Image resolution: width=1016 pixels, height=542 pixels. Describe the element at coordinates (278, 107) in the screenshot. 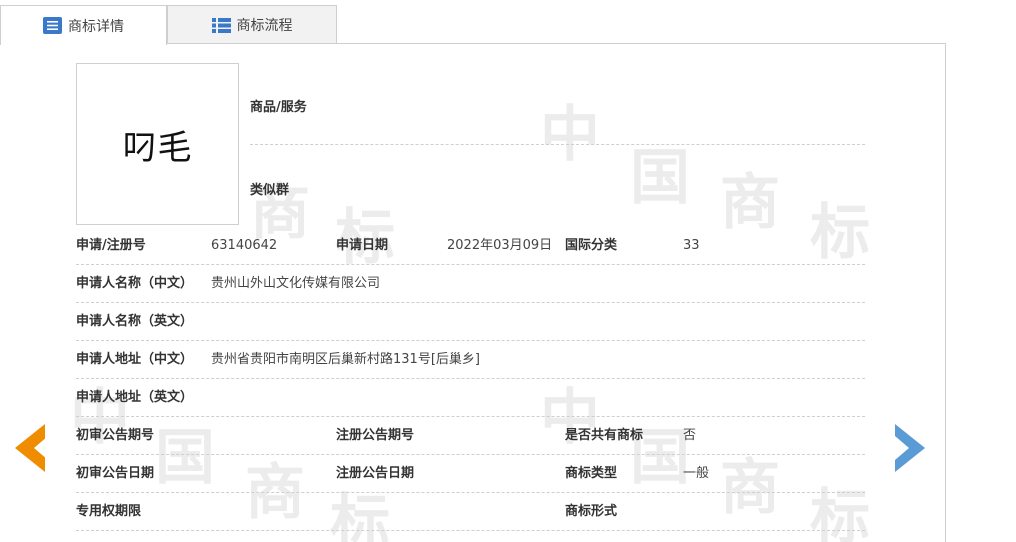

I see `goods-services-label: 商品/服务` at that location.